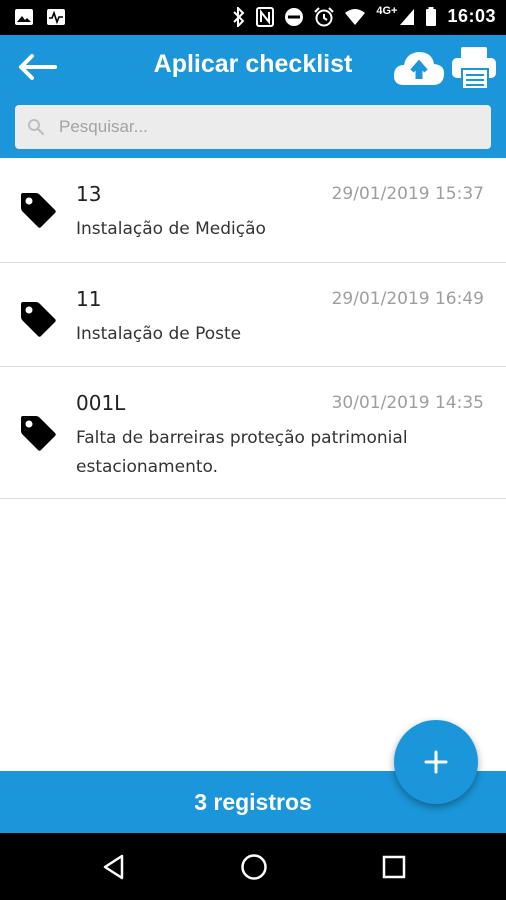 The height and width of the screenshot is (900, 506). Describe the element at coordinates (407, 16) in the screenshot. I see `signal-icon` at that location.